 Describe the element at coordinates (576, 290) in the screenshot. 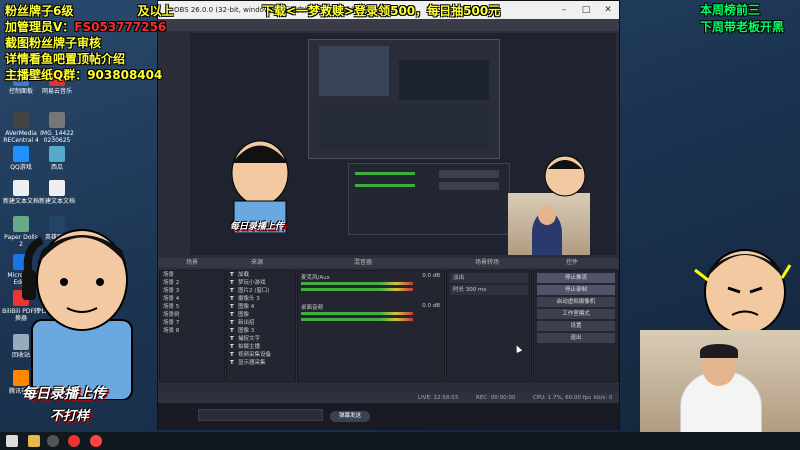

I see `control-button: 停止录制` at that location.